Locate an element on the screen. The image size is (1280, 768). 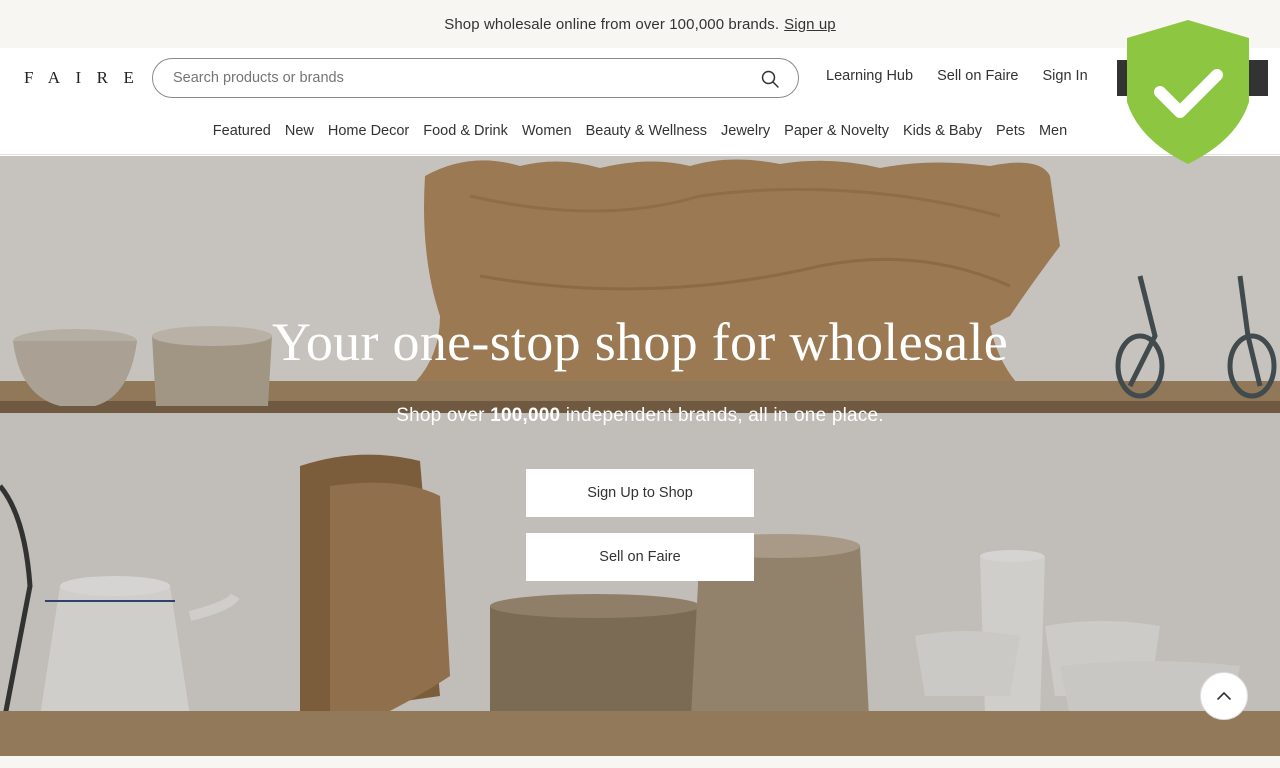
header-links: Learning Hub Sell on Faire Sign In is located at coordinates (969, 76).